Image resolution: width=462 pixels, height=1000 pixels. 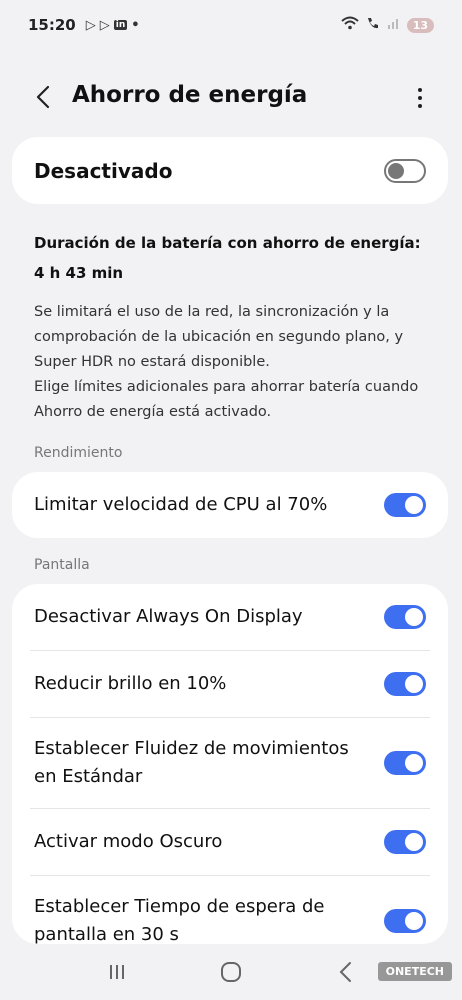 I want to click on master-toggle-label: Desactivado, so click(x=103, y=170).